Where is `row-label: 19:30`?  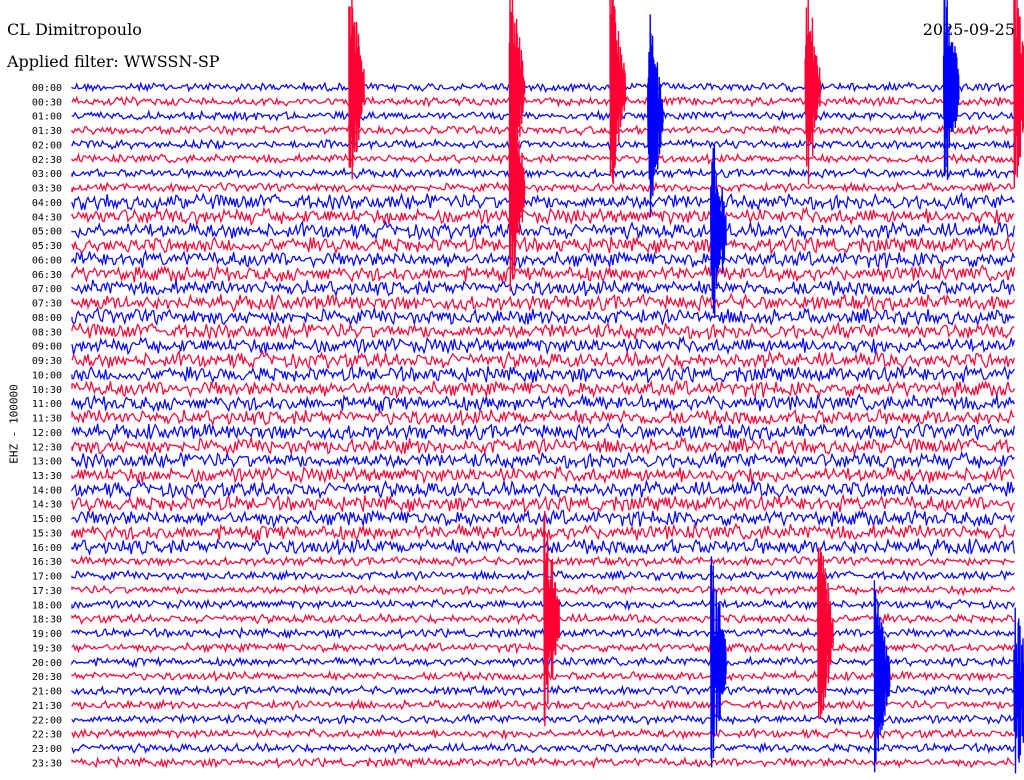 row-label: 19:30 is located at coordinates (47, 648).